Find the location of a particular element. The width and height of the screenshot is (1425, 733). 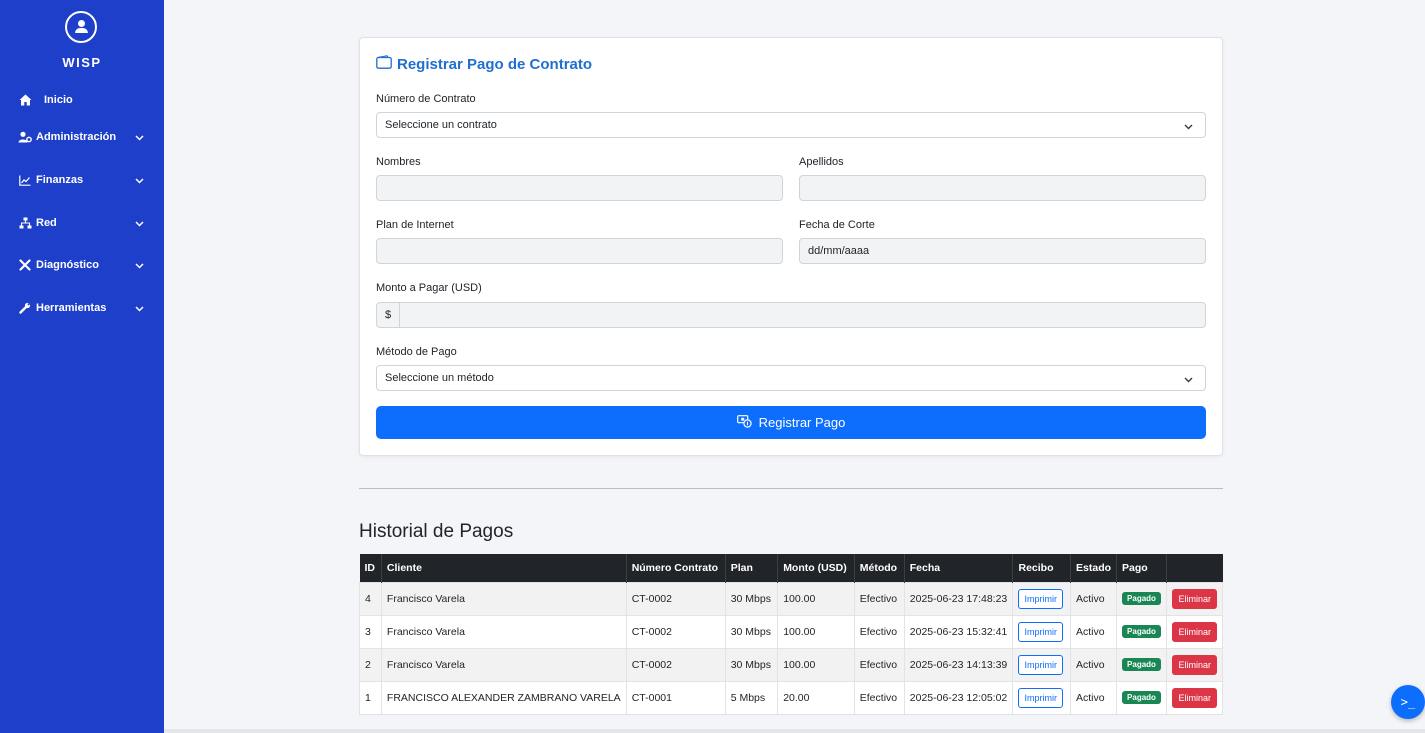

sidebar-item-red: Red is located at coordinates (82, 223).